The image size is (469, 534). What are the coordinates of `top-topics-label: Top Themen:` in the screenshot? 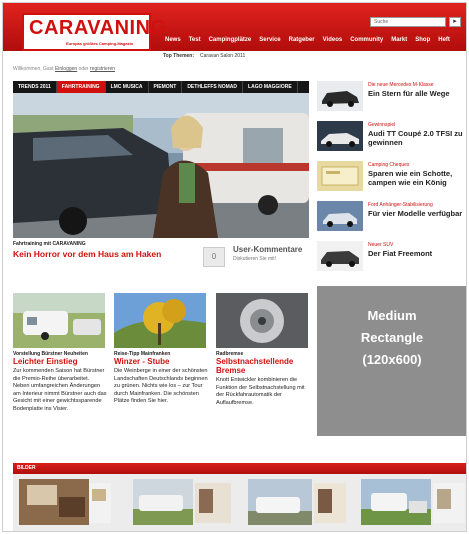 It's located at (179, 56).